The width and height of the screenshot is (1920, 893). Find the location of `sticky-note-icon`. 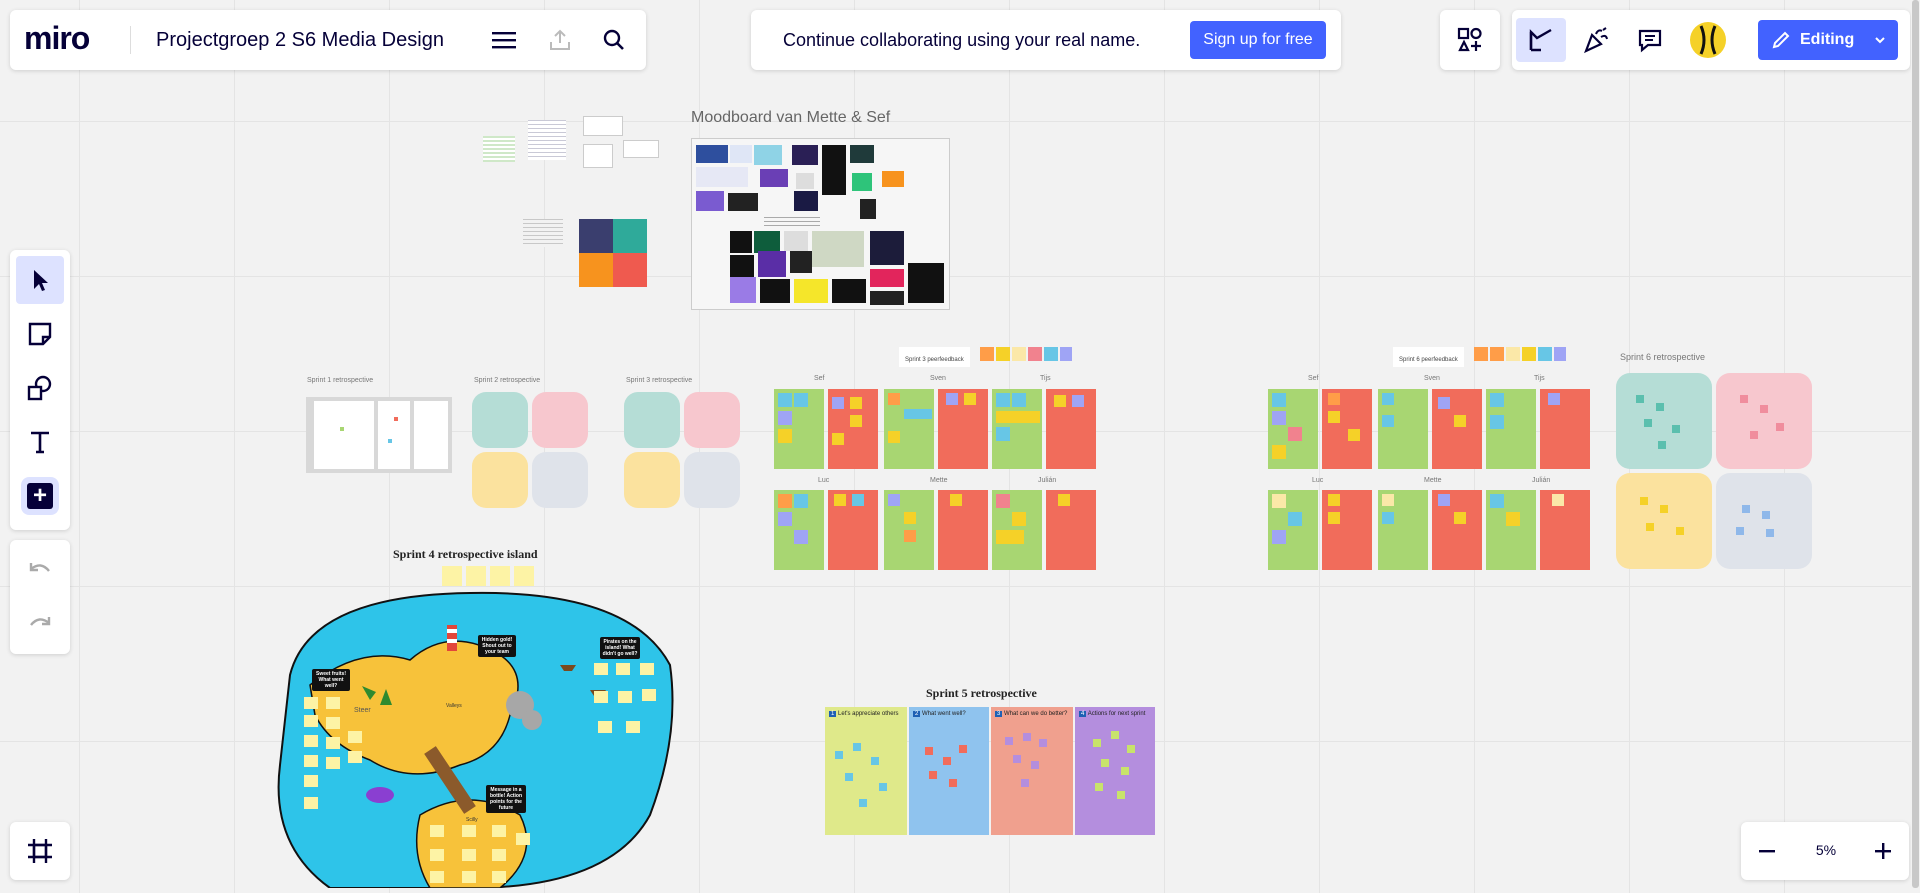

sticky-note-icon is located at coordinates (40, 334).